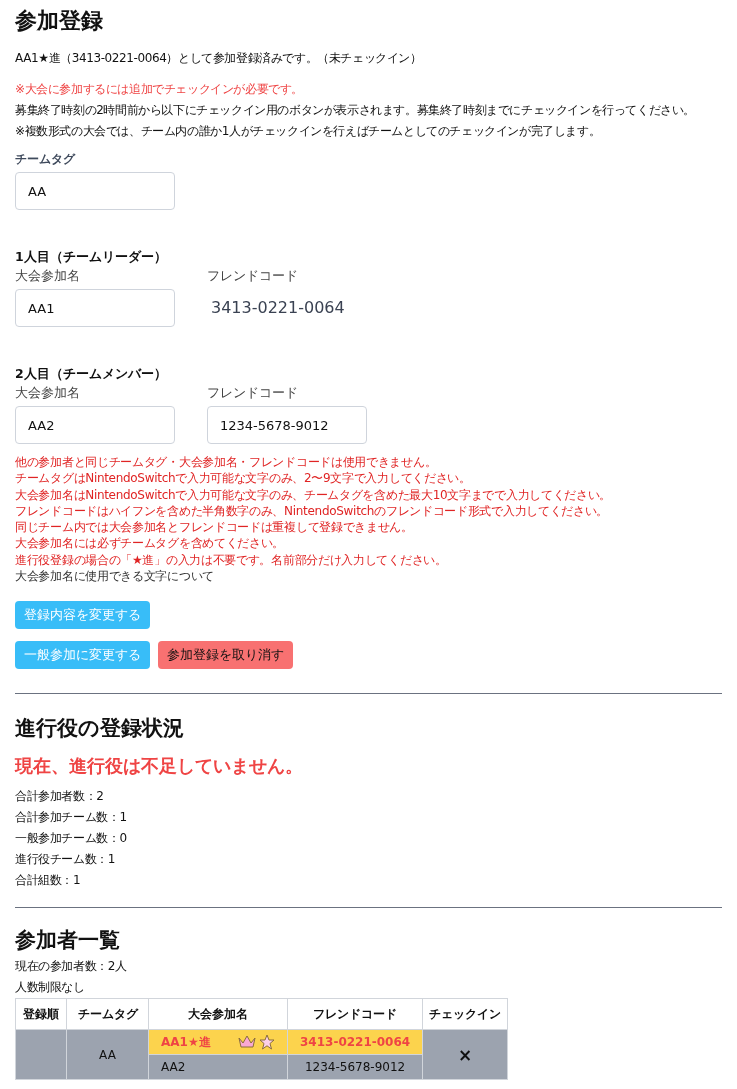 This screenshot has height=1089, width=737. I want to click on input-rule: フレンドコードはハイフンを含めた半角数字のみ、NintendoSwitchのフレンドコード形式で入力してください。, so click(312, 511).